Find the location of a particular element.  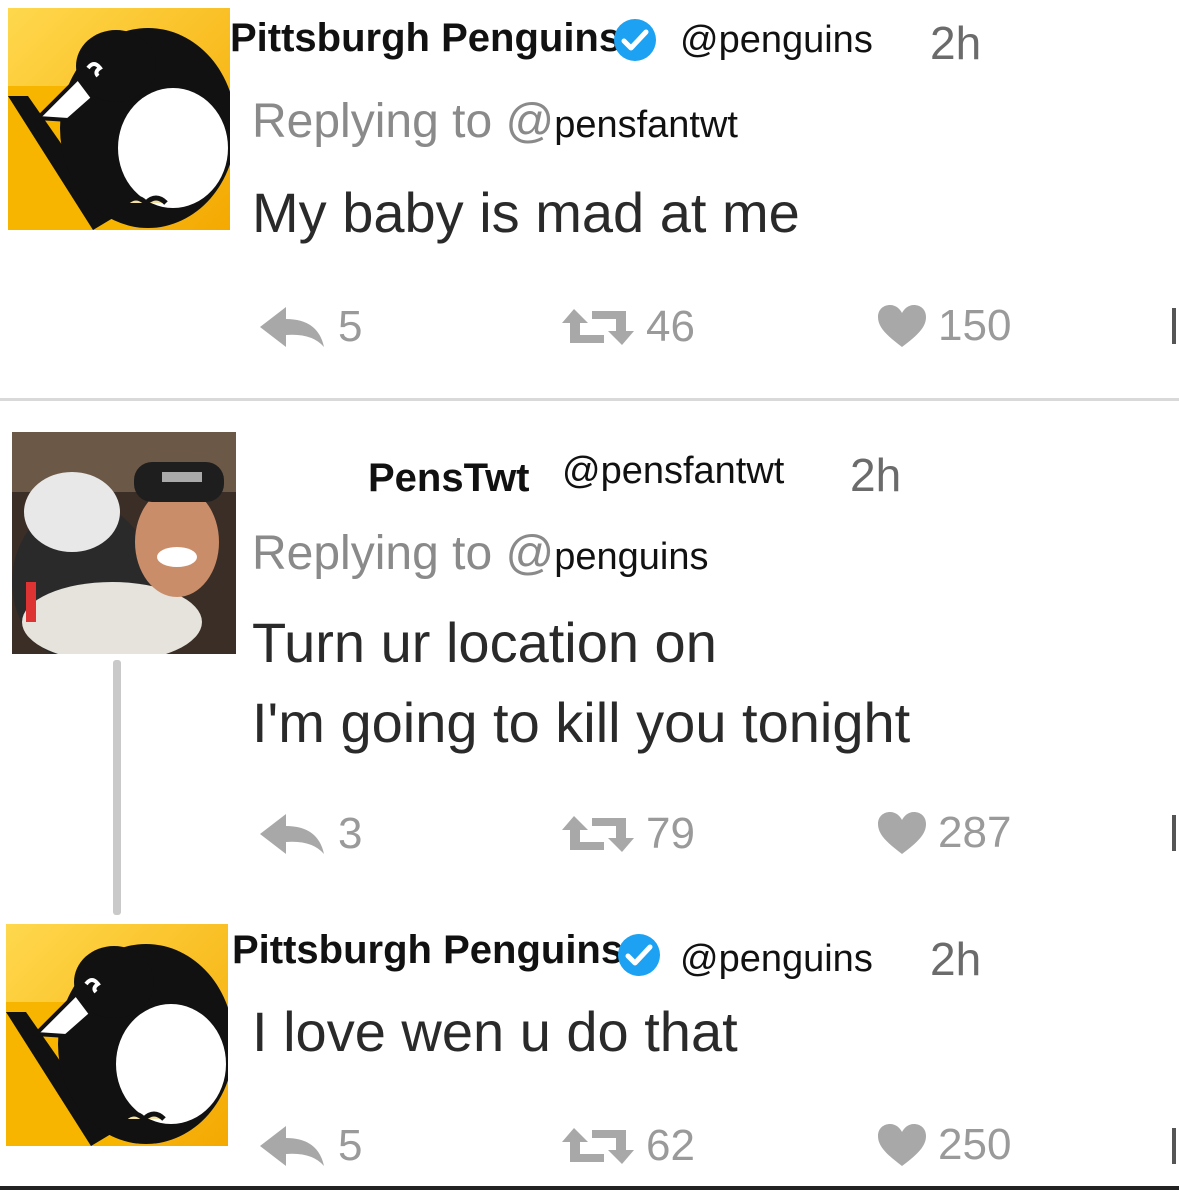

replying-to: Replying to @pensfantwt is located at coordinates (495, 122).